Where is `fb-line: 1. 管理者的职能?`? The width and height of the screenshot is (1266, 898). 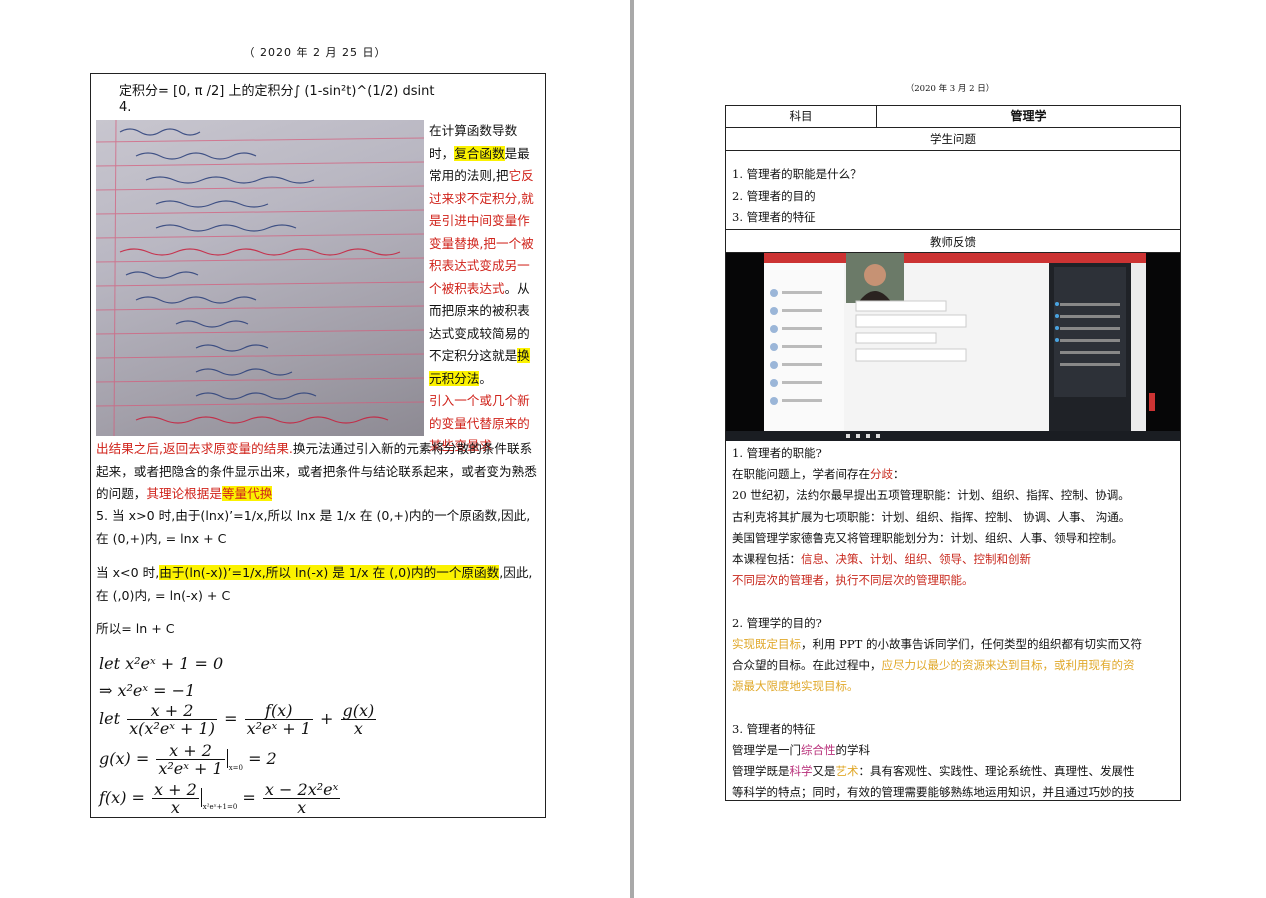
fb-line: 1. 管理者的职能? is located at coordinates (777, 453).